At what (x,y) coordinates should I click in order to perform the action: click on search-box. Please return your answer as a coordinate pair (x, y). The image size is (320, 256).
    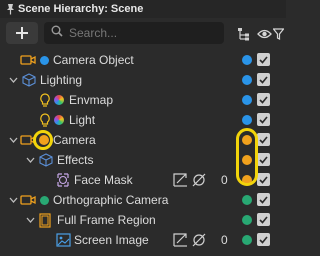
    Looking at the image, I should click on (134, 33).